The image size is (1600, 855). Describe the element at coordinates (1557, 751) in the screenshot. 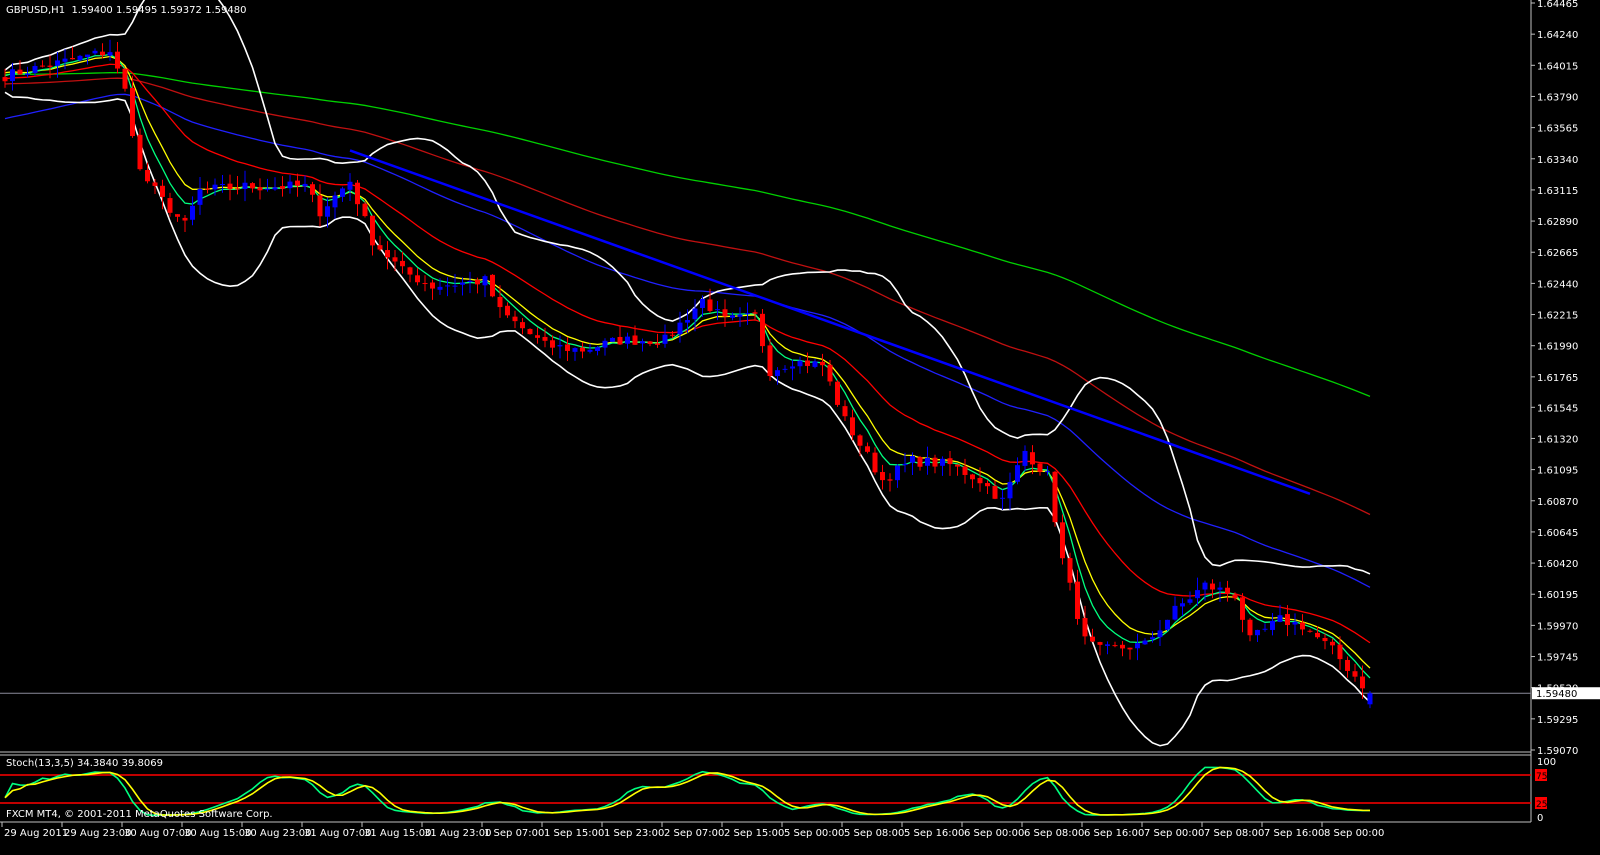

I see `price-tick-label: 1.59070` at that location.